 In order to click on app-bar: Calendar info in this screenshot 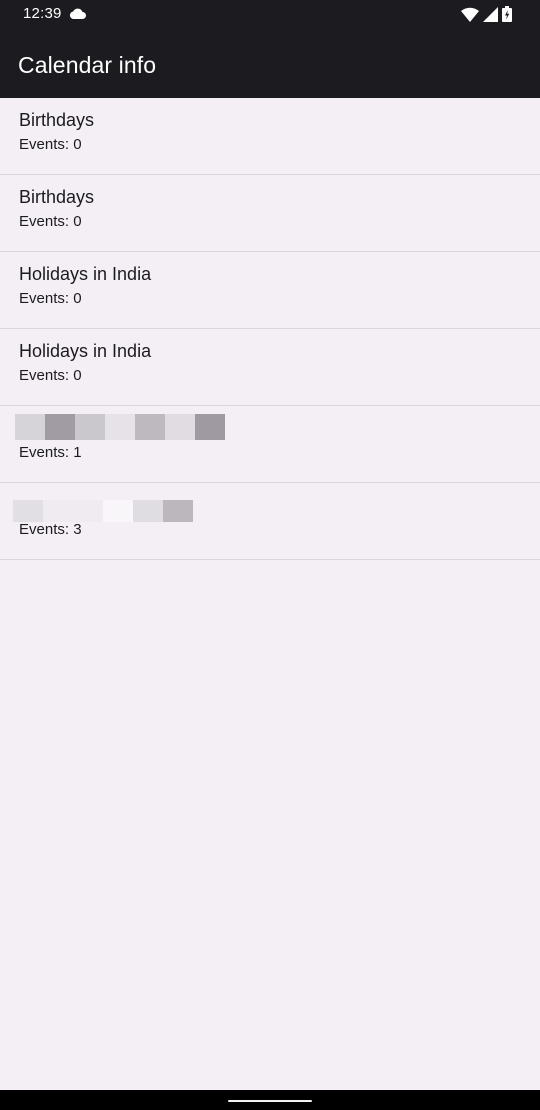, I will do `click(270, 63)`.